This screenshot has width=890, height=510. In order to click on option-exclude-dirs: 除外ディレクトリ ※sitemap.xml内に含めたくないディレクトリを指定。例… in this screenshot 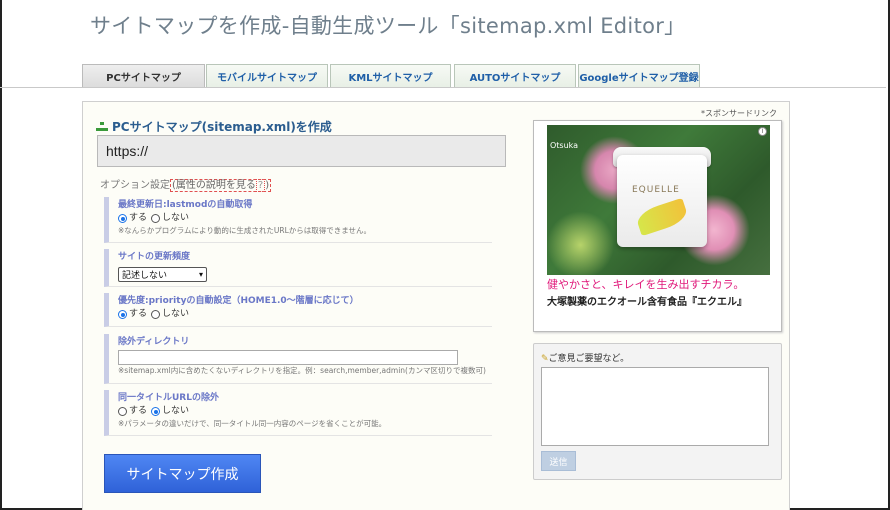, I will do `click(298, 359)`.